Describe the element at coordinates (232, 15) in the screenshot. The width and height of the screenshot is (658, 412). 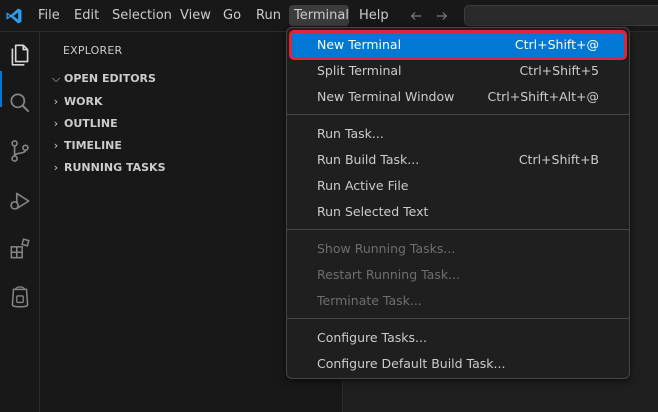
I see `menu-go: Go` at that location.